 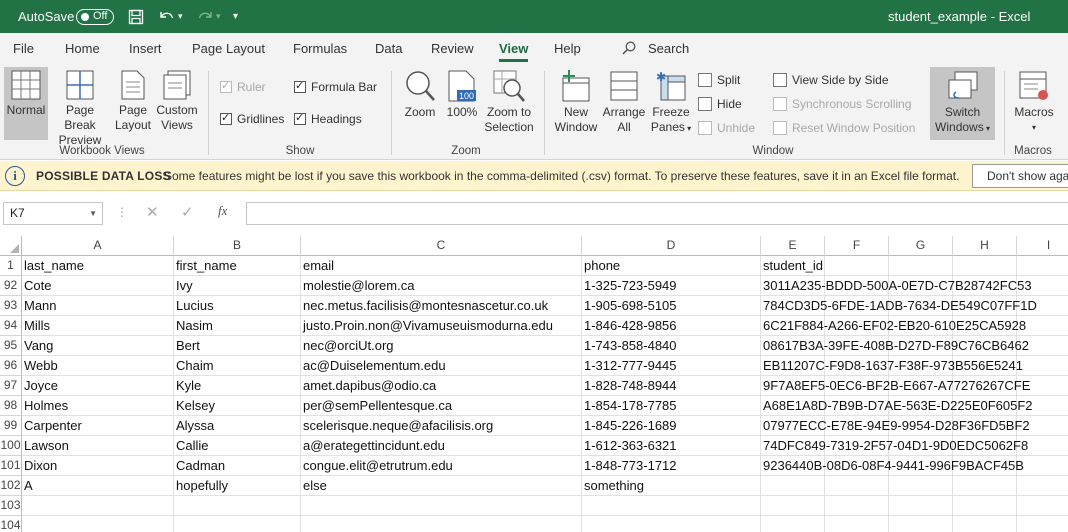 I want to click on column-header-g: G, so click(x=921, y=246).